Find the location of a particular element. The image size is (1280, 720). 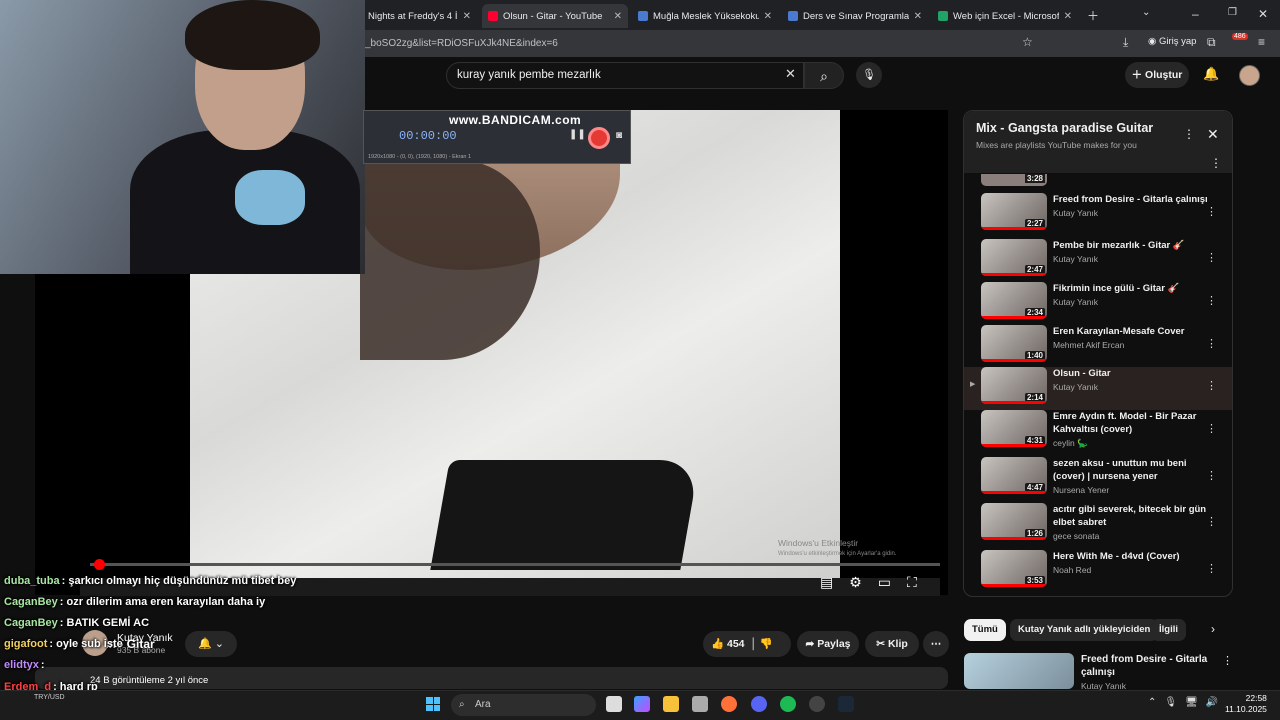

close-playlist-icon: ✕ is located at coordinates (1213, 134).